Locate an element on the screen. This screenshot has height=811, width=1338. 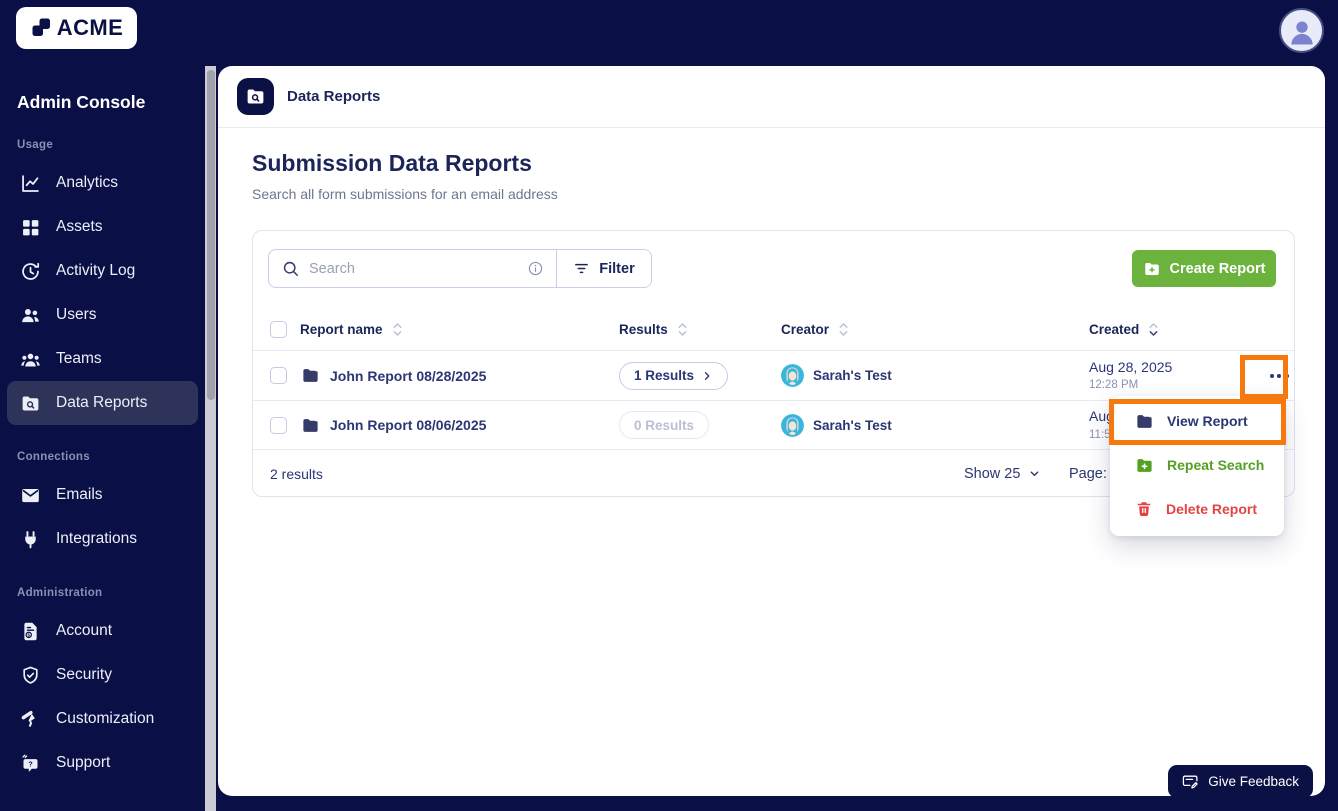
user-avatar is located at coordinates (1301, 30).